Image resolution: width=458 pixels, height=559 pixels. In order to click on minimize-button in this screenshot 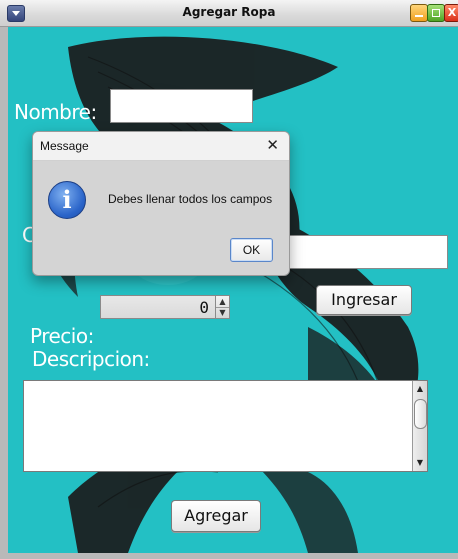, I will do `click(419, 13)`.